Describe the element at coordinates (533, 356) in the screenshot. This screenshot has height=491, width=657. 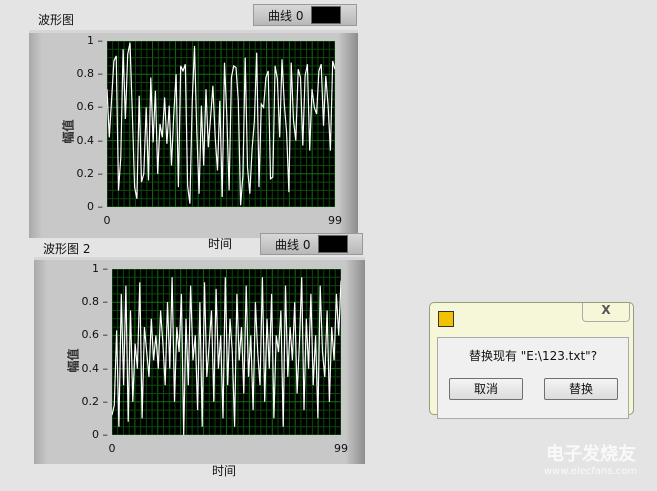
I see `dialog-message: 替换现有 "E:\123.txt"?` at that location.